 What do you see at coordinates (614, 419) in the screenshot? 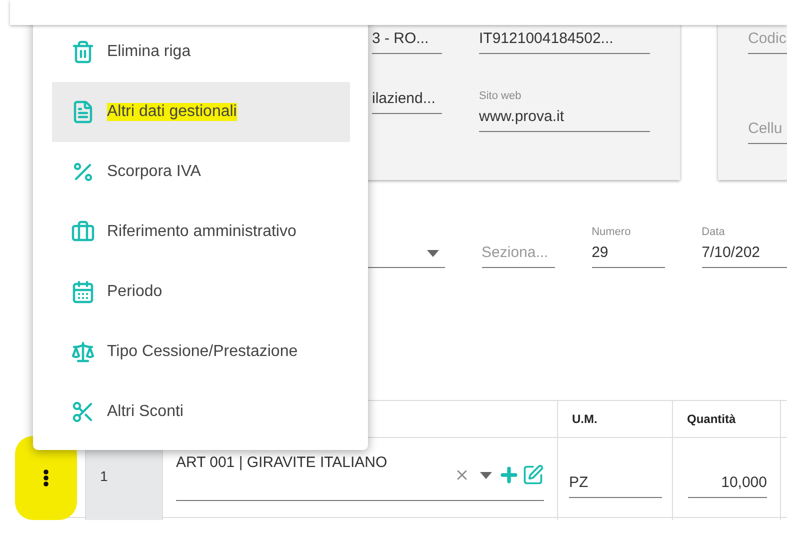
I see `column-header: U.M.` at bounding box center [614, 419].